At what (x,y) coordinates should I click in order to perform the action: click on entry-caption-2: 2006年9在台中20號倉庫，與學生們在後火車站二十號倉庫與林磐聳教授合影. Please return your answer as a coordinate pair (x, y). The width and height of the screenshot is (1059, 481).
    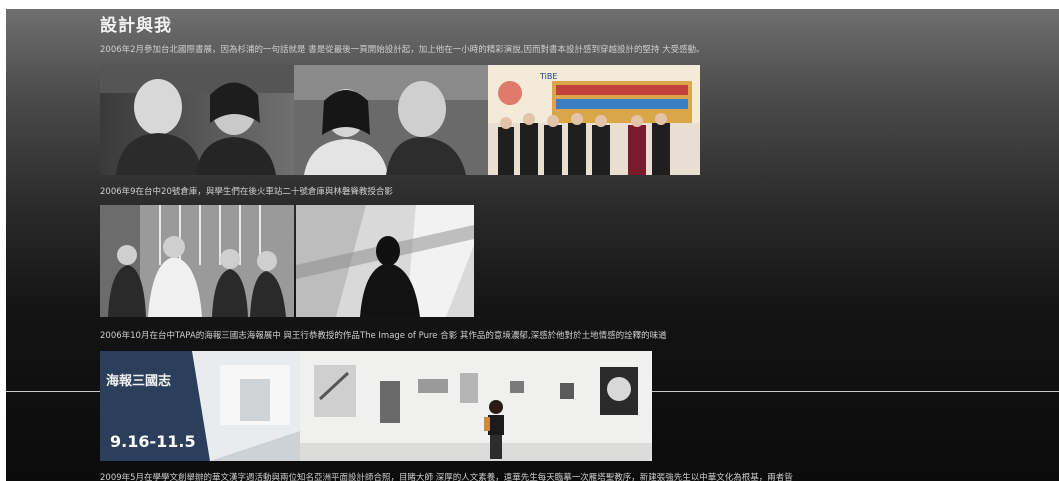
    Looking at the image, I should click on (246, 192).